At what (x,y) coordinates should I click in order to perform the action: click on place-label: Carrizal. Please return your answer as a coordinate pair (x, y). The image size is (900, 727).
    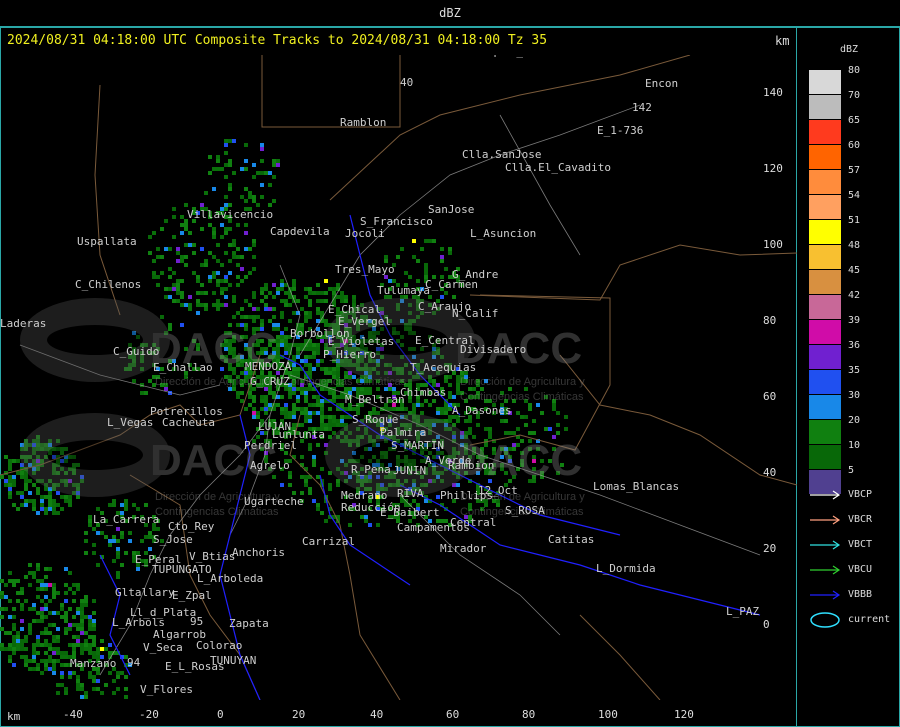
    Looking at the image, I should click on (328, 541).